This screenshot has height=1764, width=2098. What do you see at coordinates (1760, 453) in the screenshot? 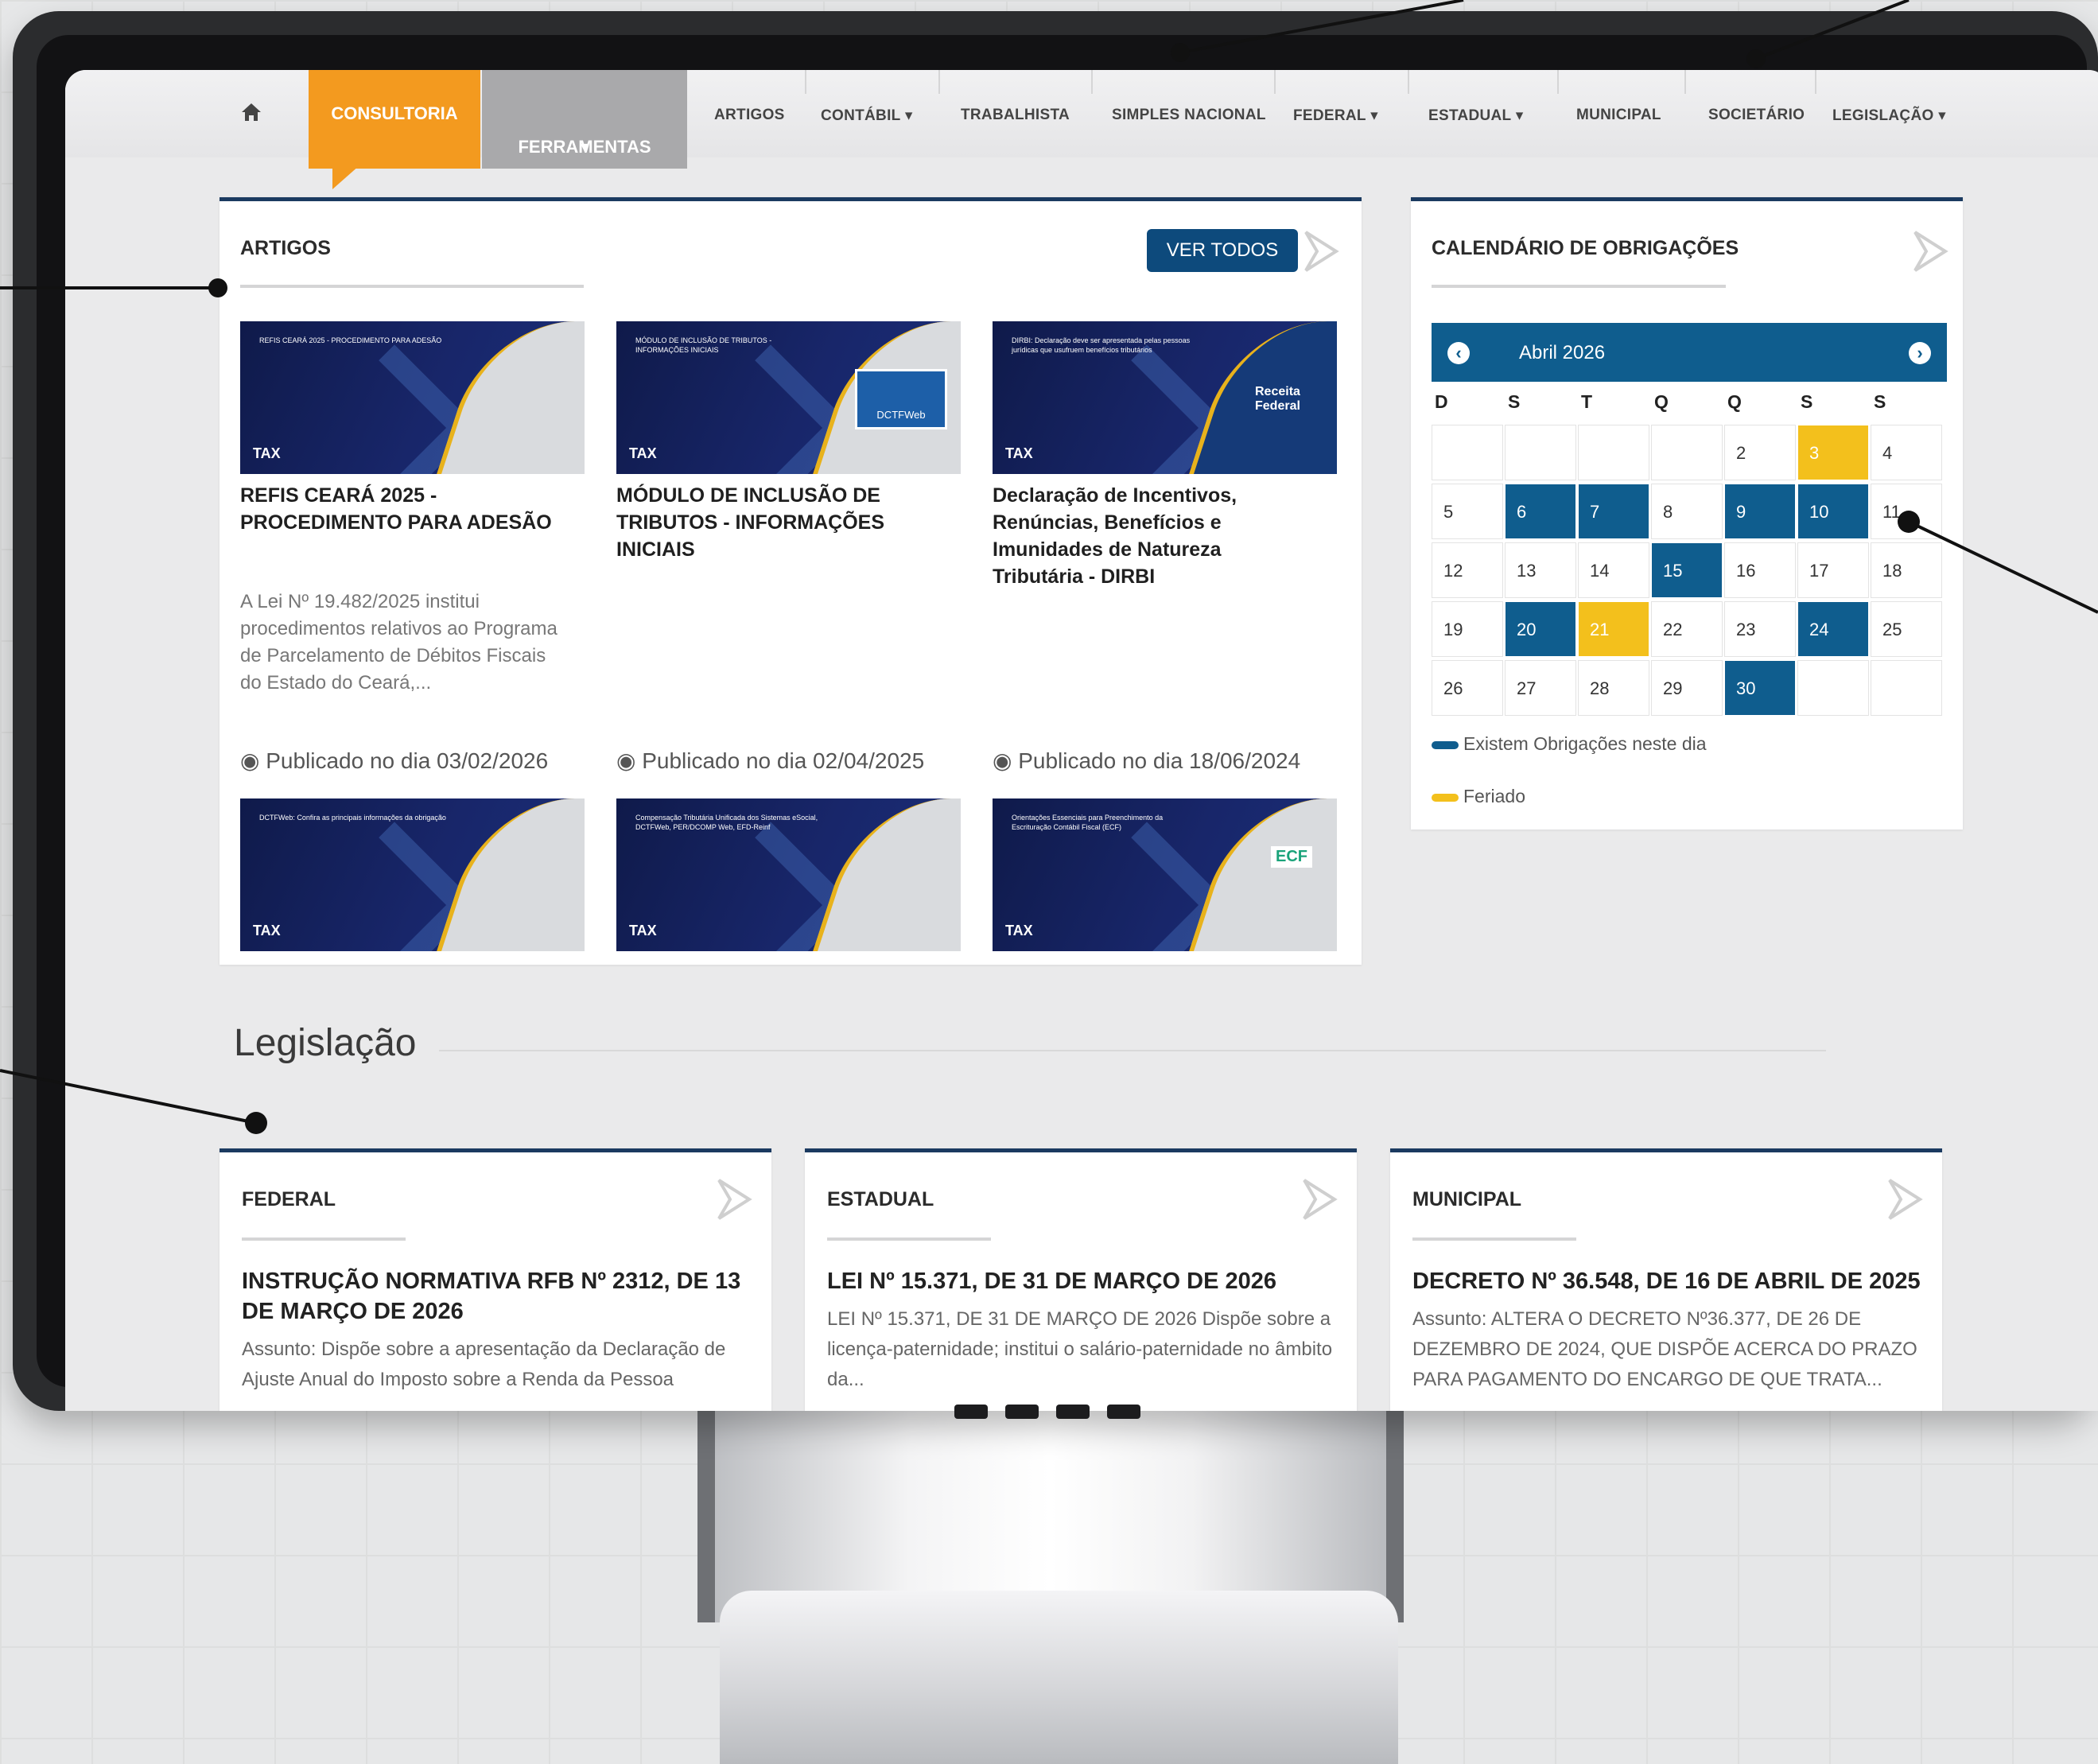
I see `calendar-day: 2` at bounding box center [1760, 453].